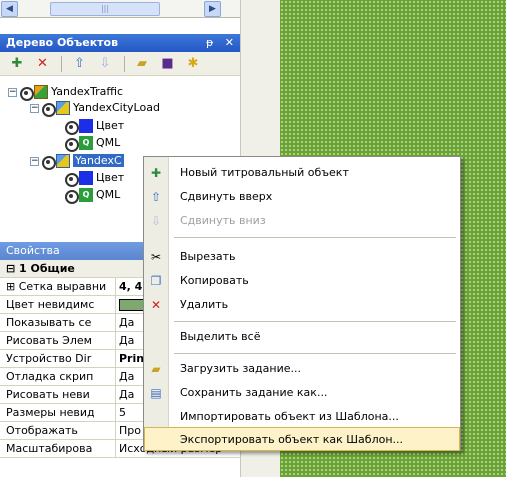 The image size is (506, 477). I want to click on scroll-right-button: ▶, so click(212, 9).